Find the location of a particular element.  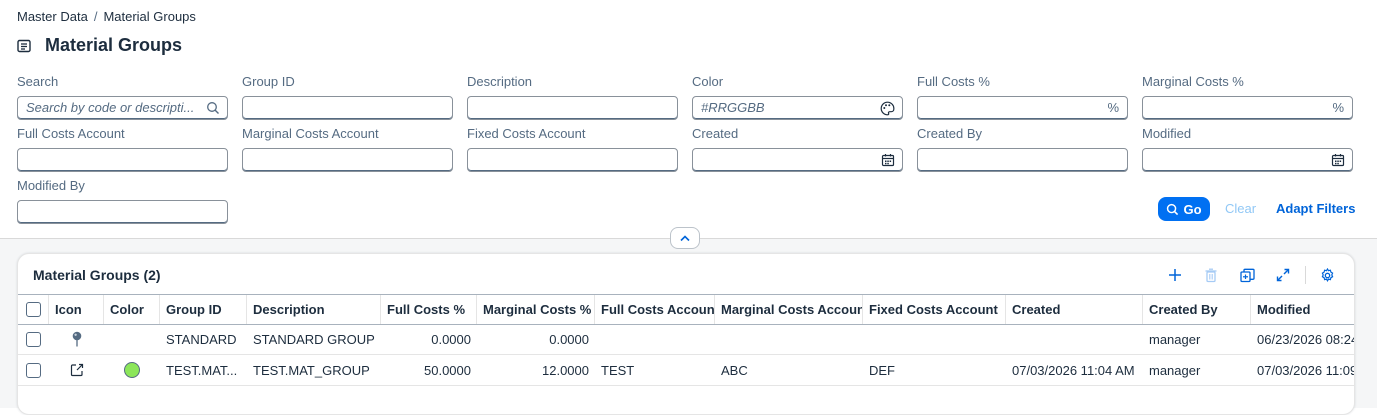

created-date-input is located at coordinates (797, 160).